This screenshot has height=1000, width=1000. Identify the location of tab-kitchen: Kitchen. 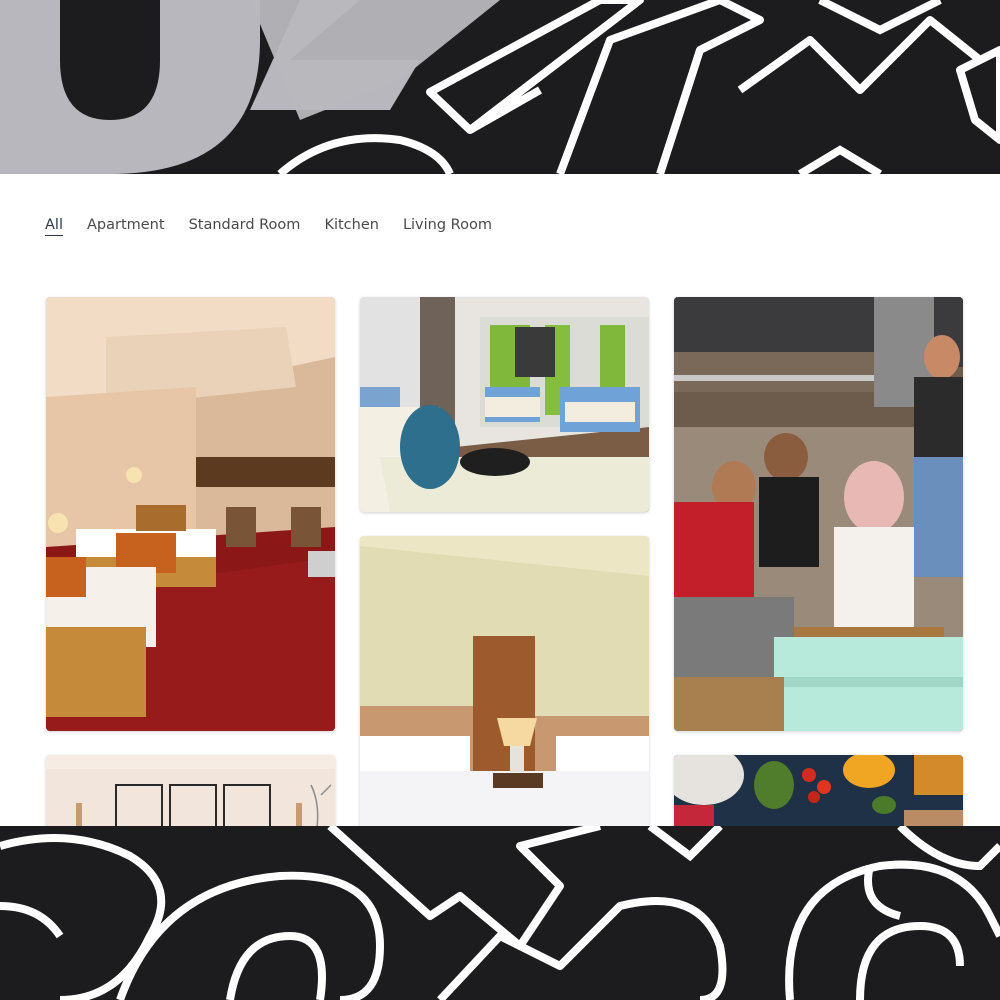
(351, 226).